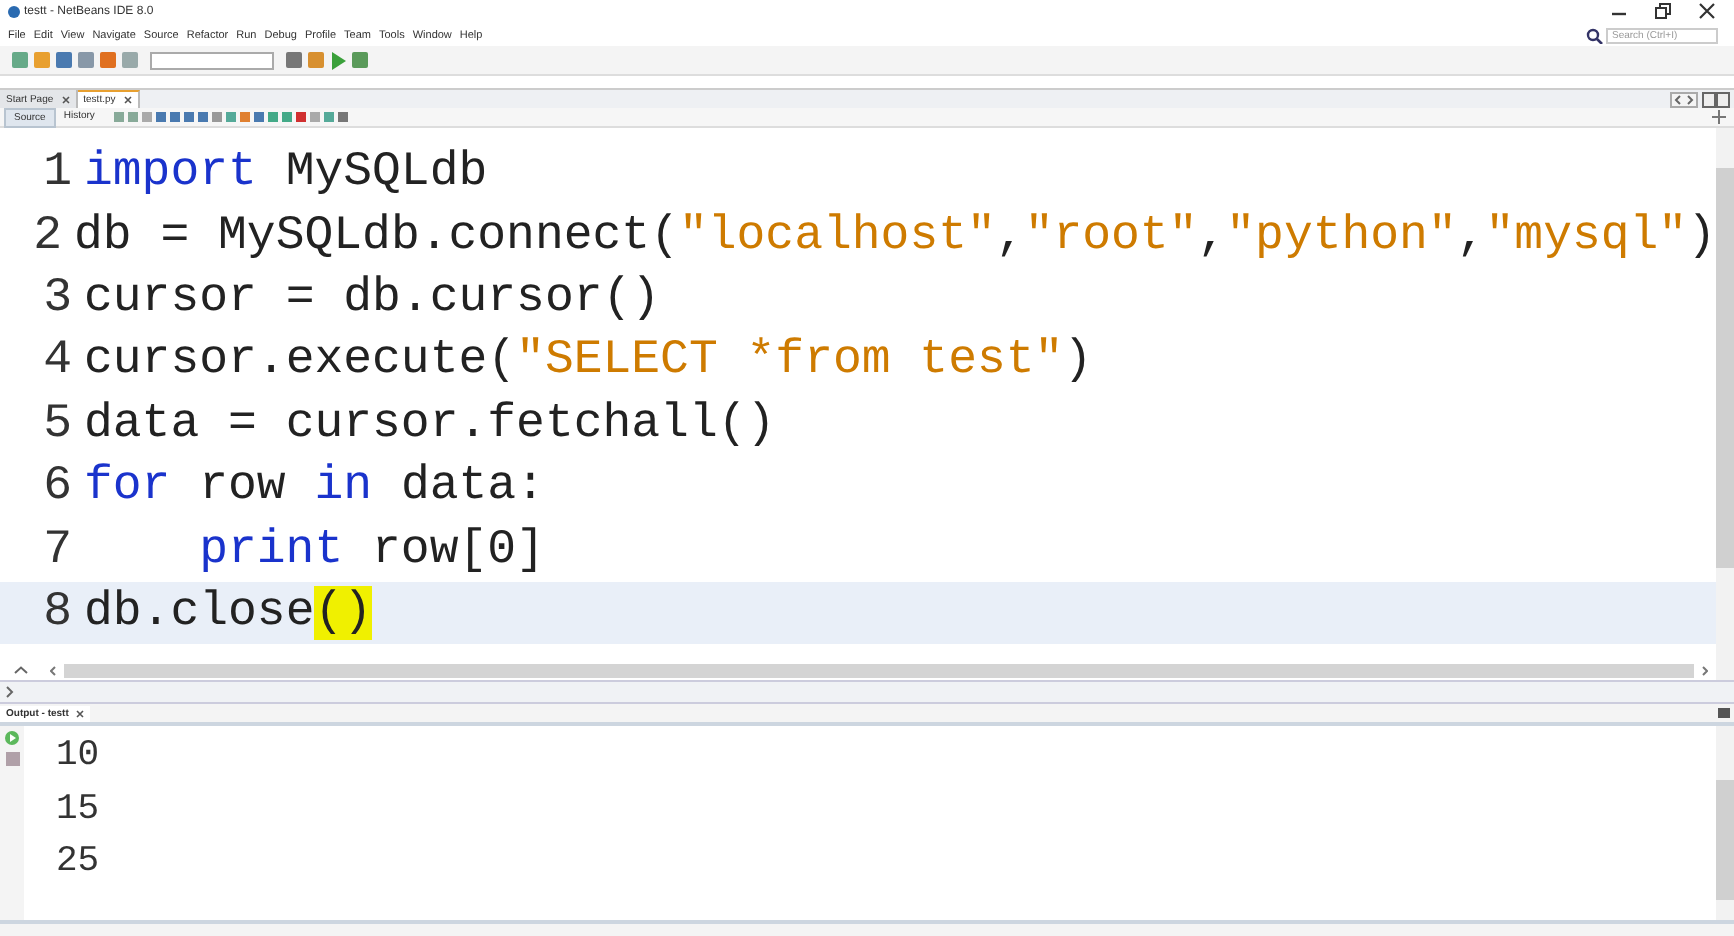  I want to click on code-line: data = cursor.fetchall(), so click(430, 424).